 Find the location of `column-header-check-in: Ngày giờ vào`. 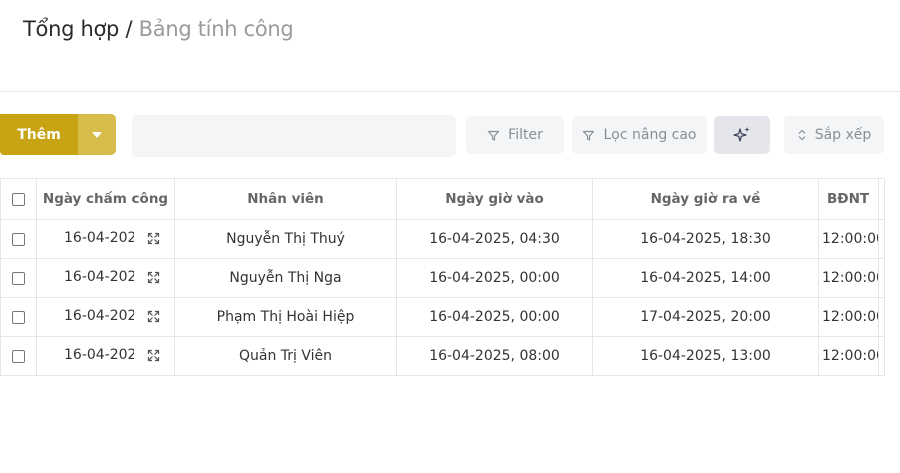

column-header-check-in: Ngày giờ vào is located at coordinates (494, 199).